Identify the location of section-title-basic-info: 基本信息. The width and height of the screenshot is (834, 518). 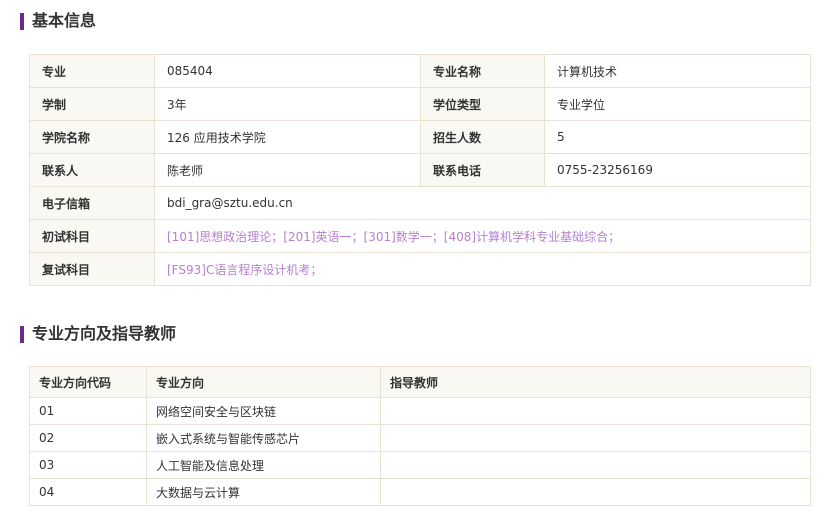
(58, 21).